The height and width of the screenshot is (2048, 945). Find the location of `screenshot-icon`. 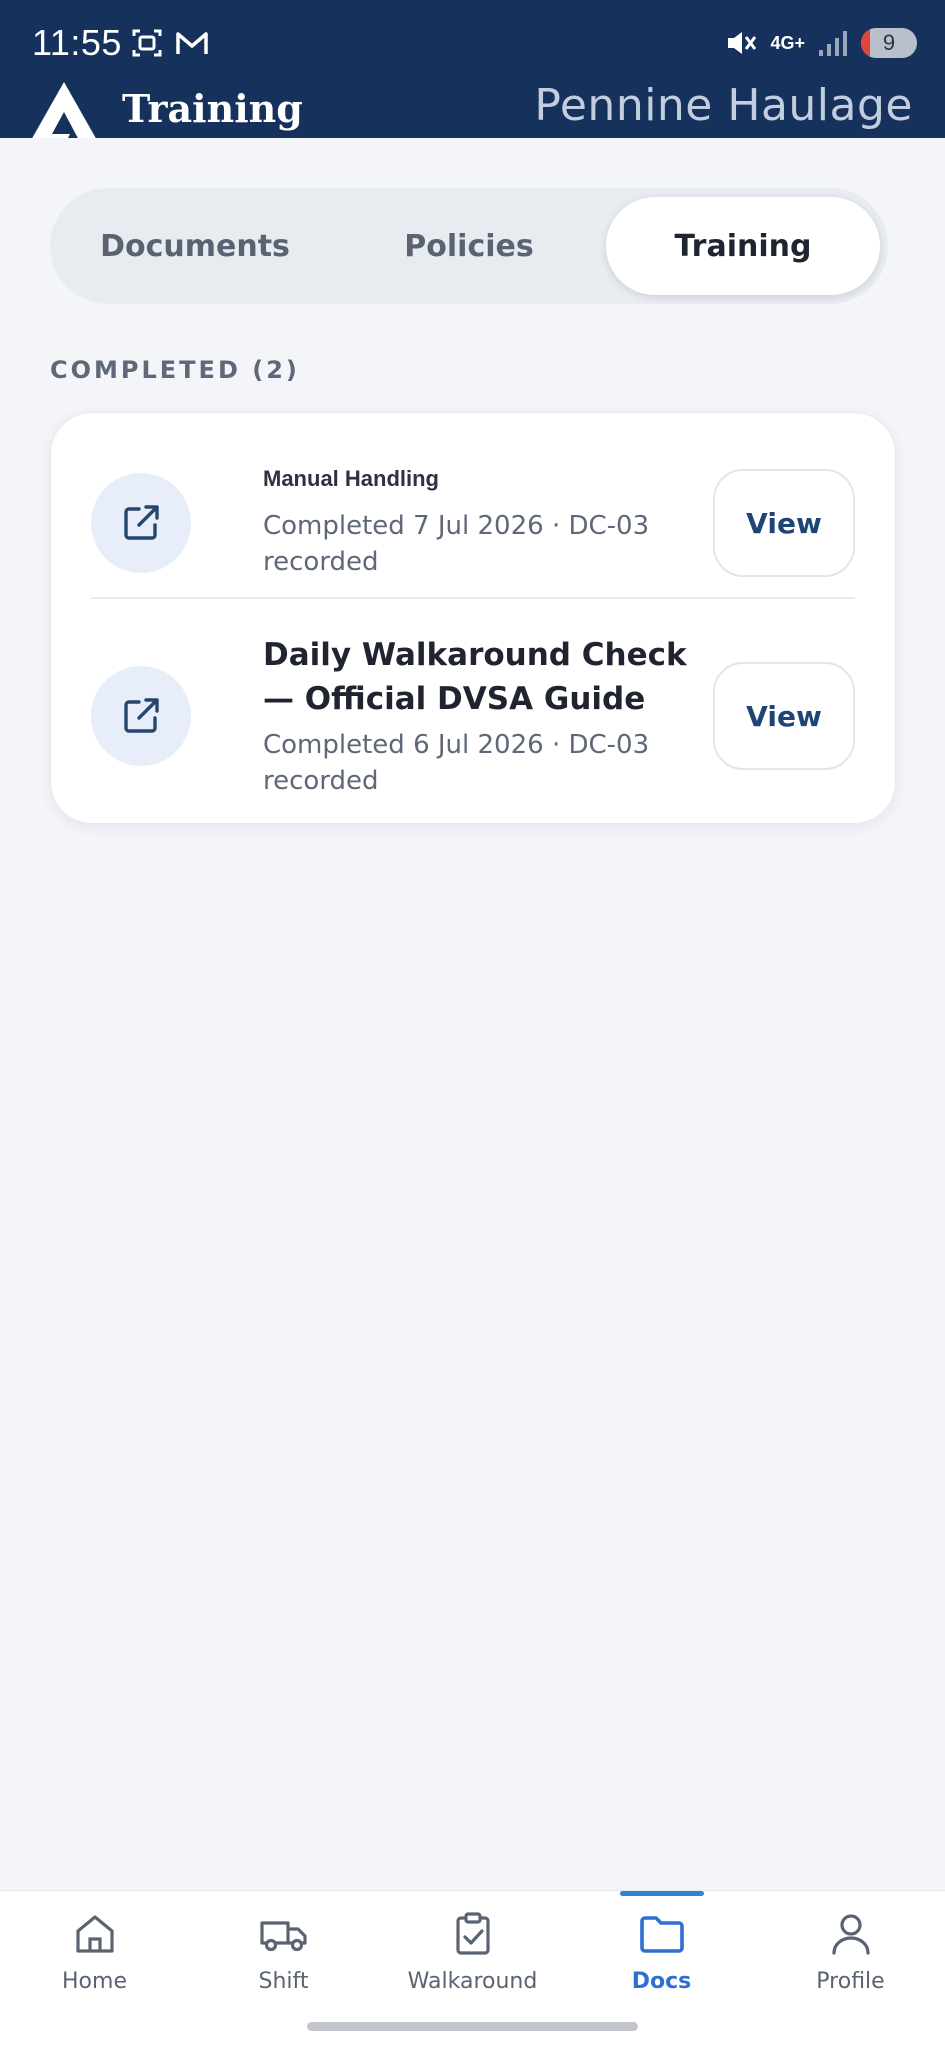

screenshot-icon is located at coordinates (147, 43).